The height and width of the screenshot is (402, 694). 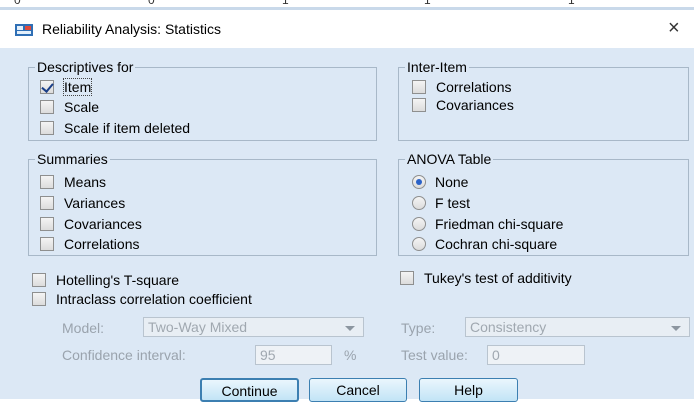 I want to click on inter-item-legend: Inter-Item, so click(x=437, y=67).